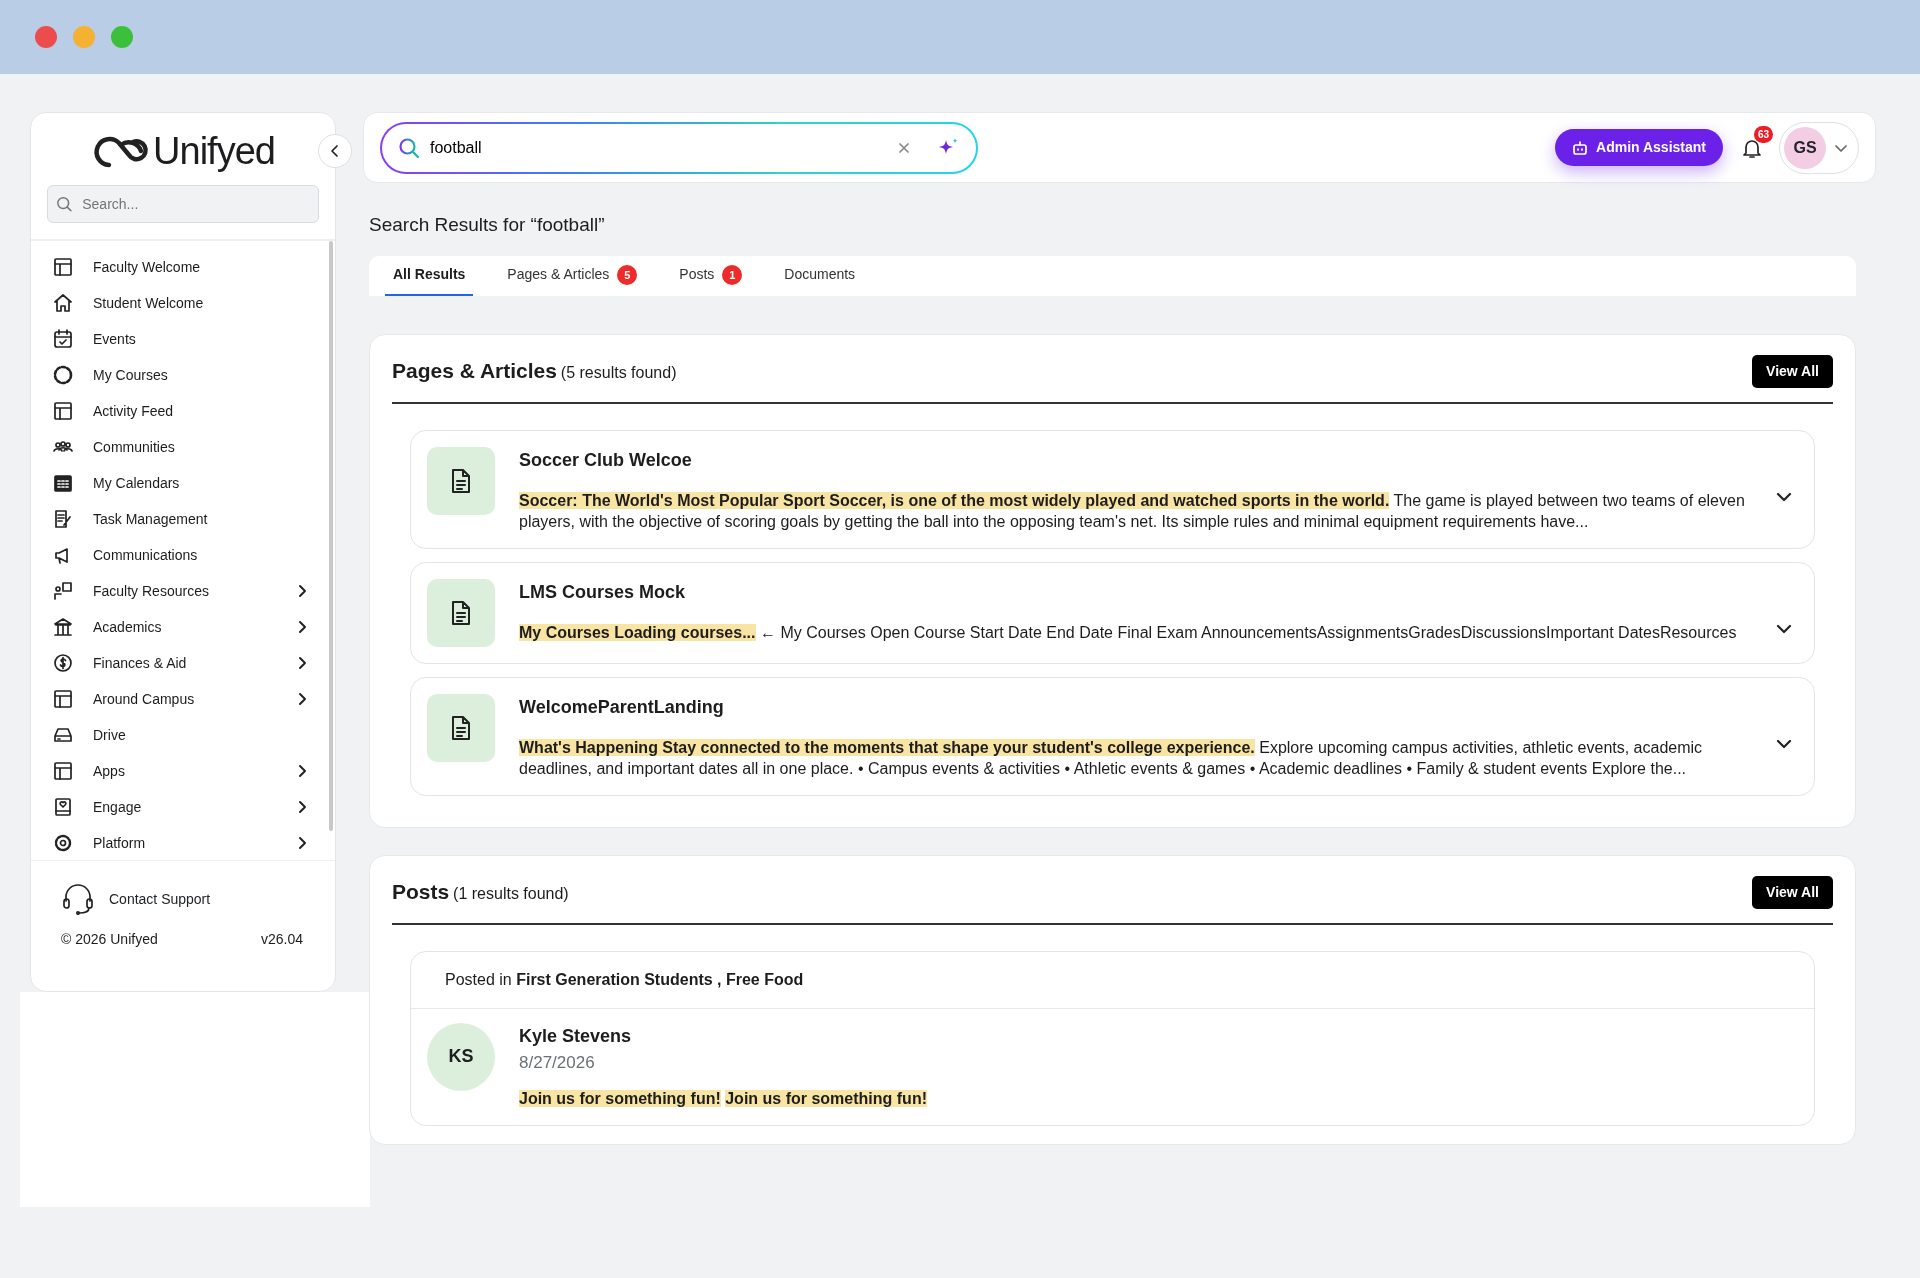  I want to click on count-badge: 5, so click(627, 275).